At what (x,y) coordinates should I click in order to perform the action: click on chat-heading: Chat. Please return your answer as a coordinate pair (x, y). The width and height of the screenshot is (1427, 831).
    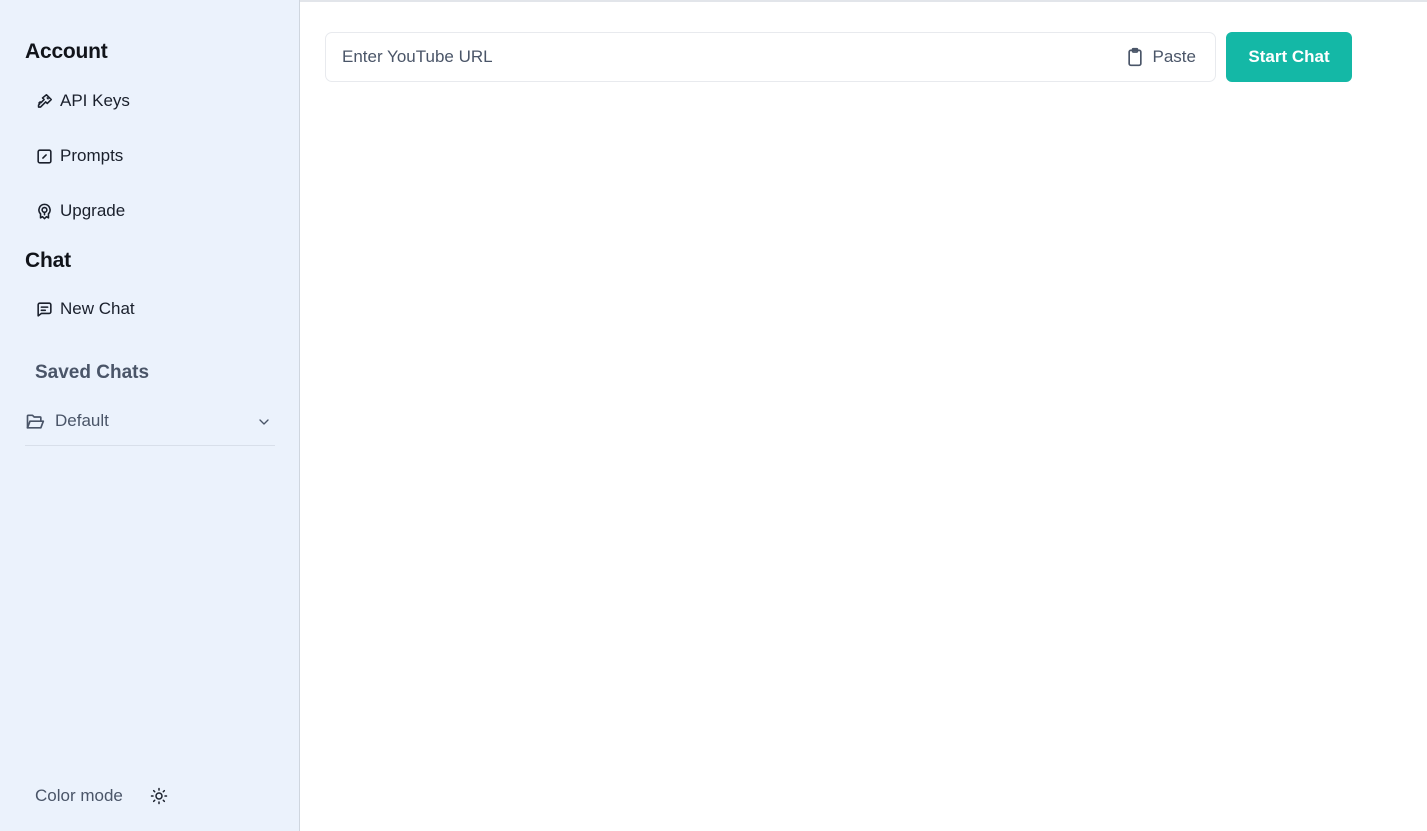
    Looking at the image, I should click on (48, 260).